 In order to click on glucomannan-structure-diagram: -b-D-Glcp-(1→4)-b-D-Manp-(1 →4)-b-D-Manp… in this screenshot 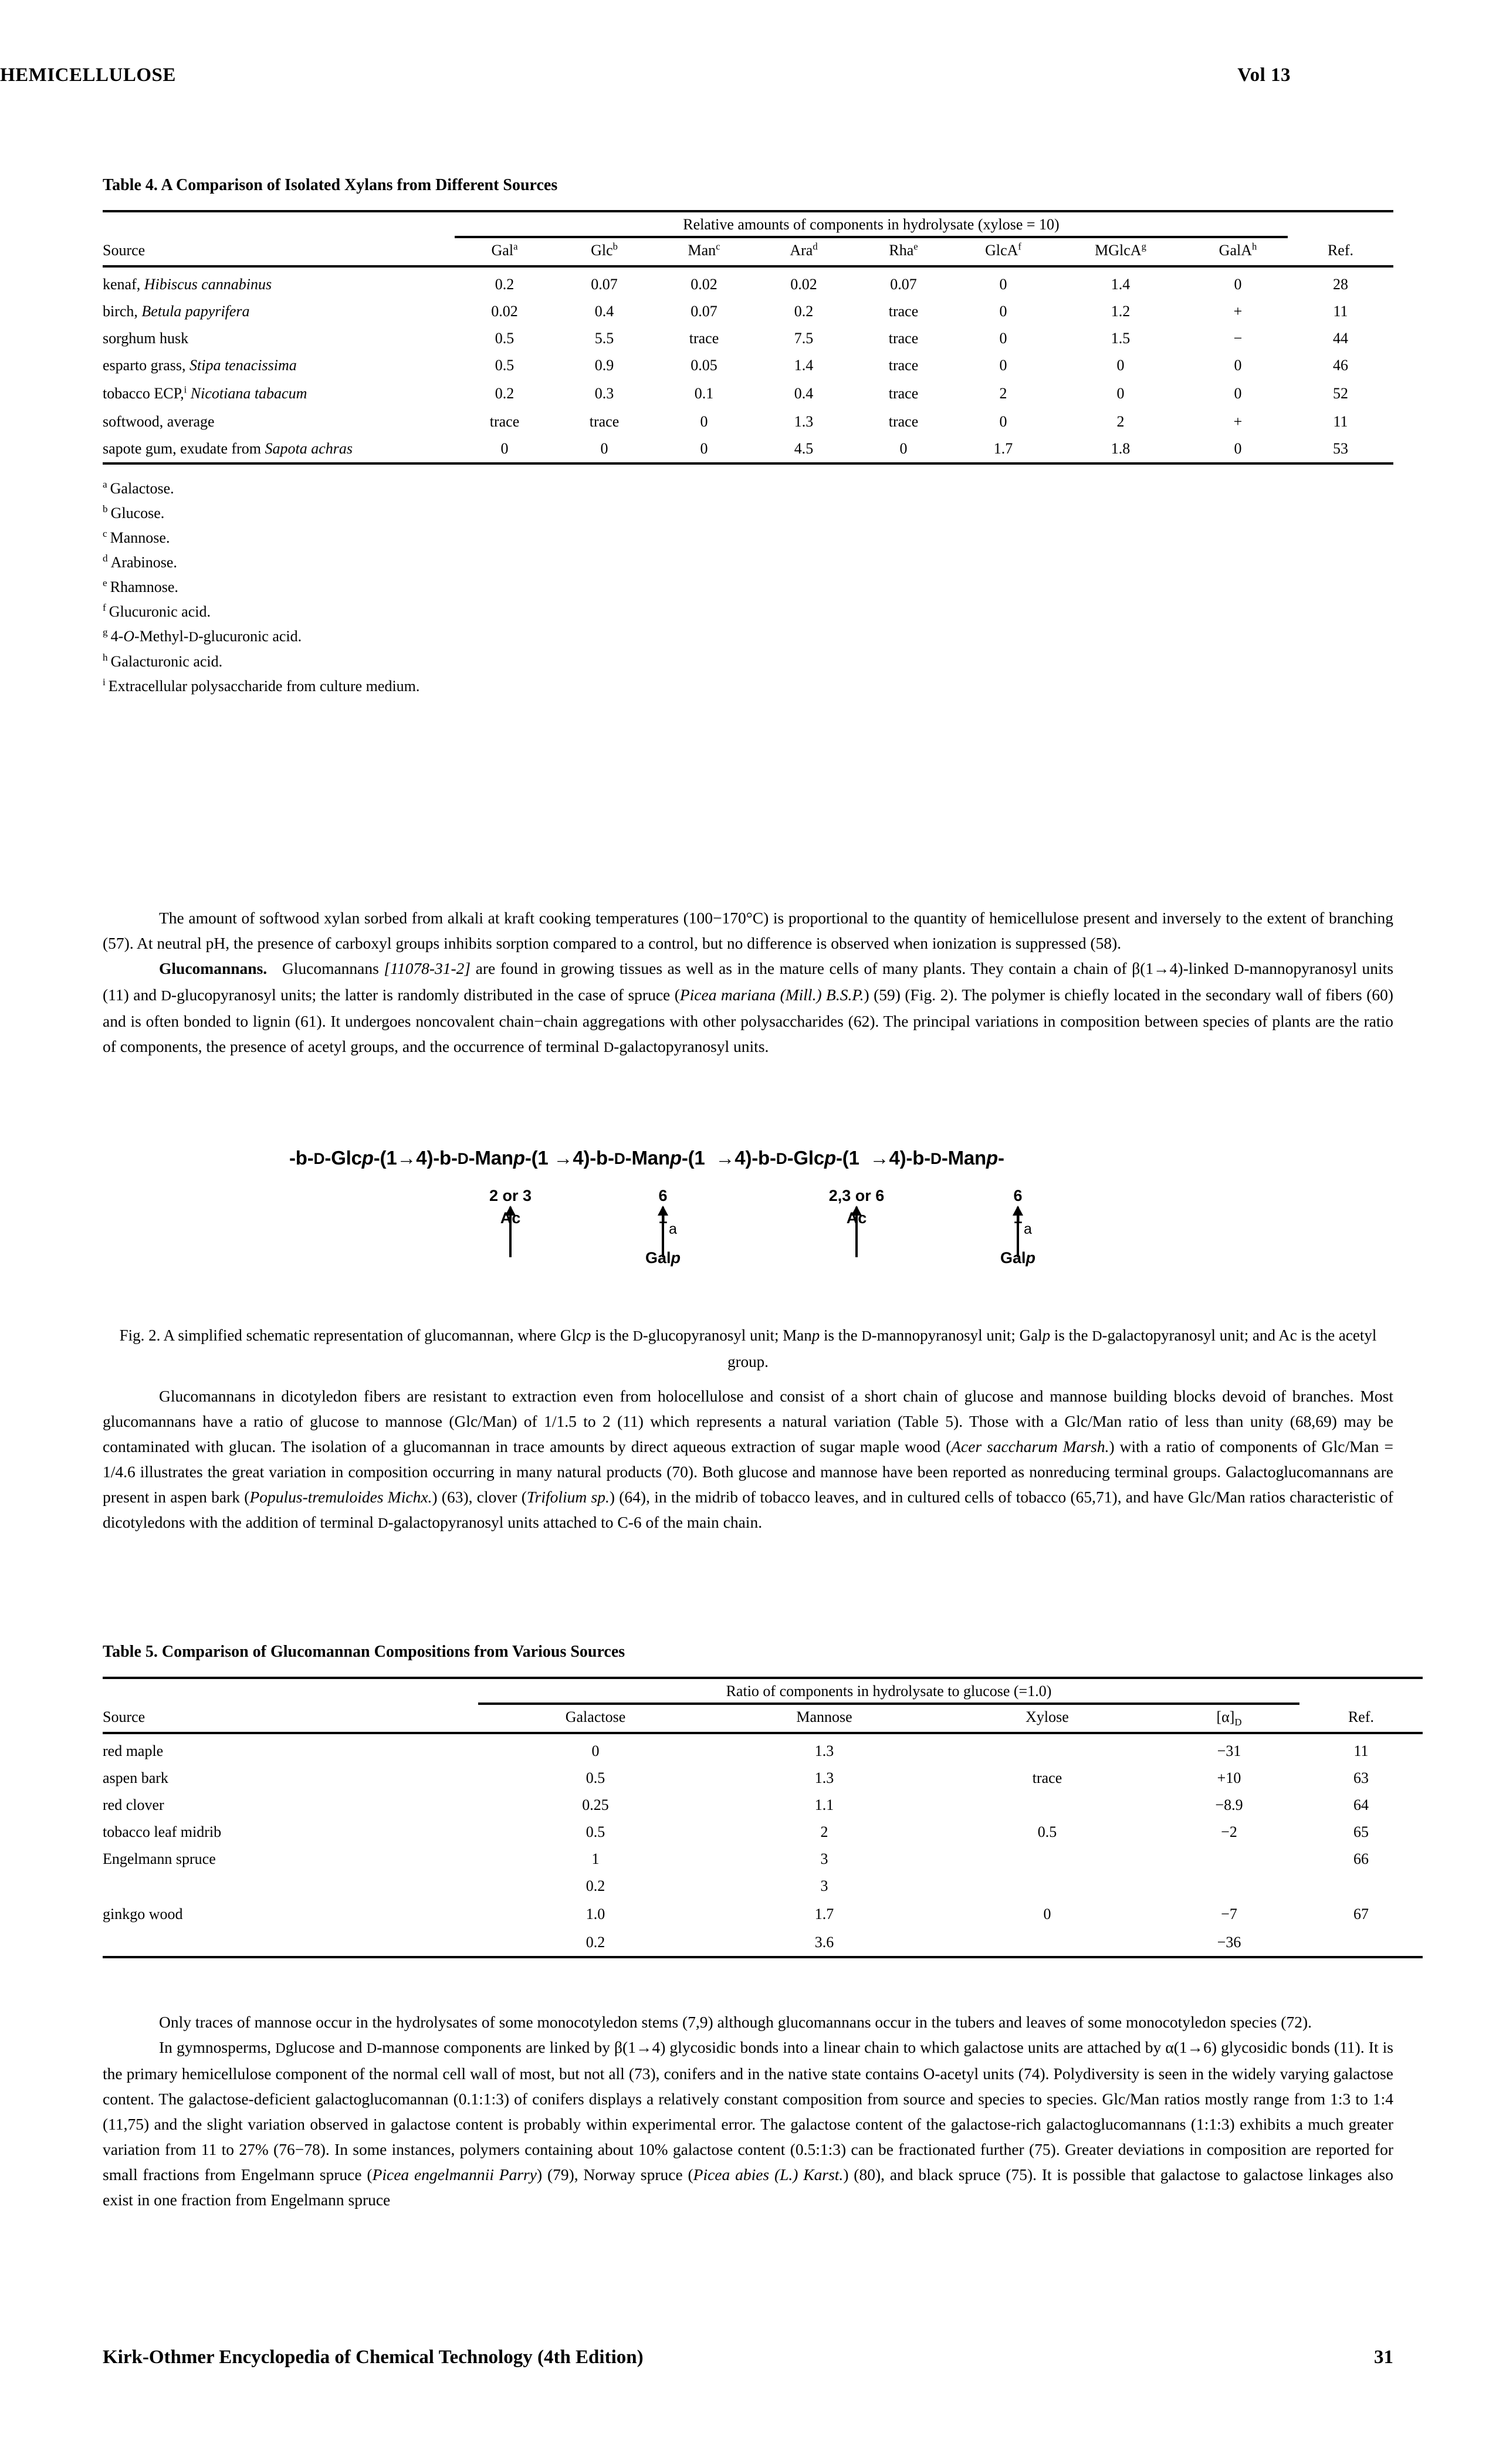, I will do `click(748, 1229)`.